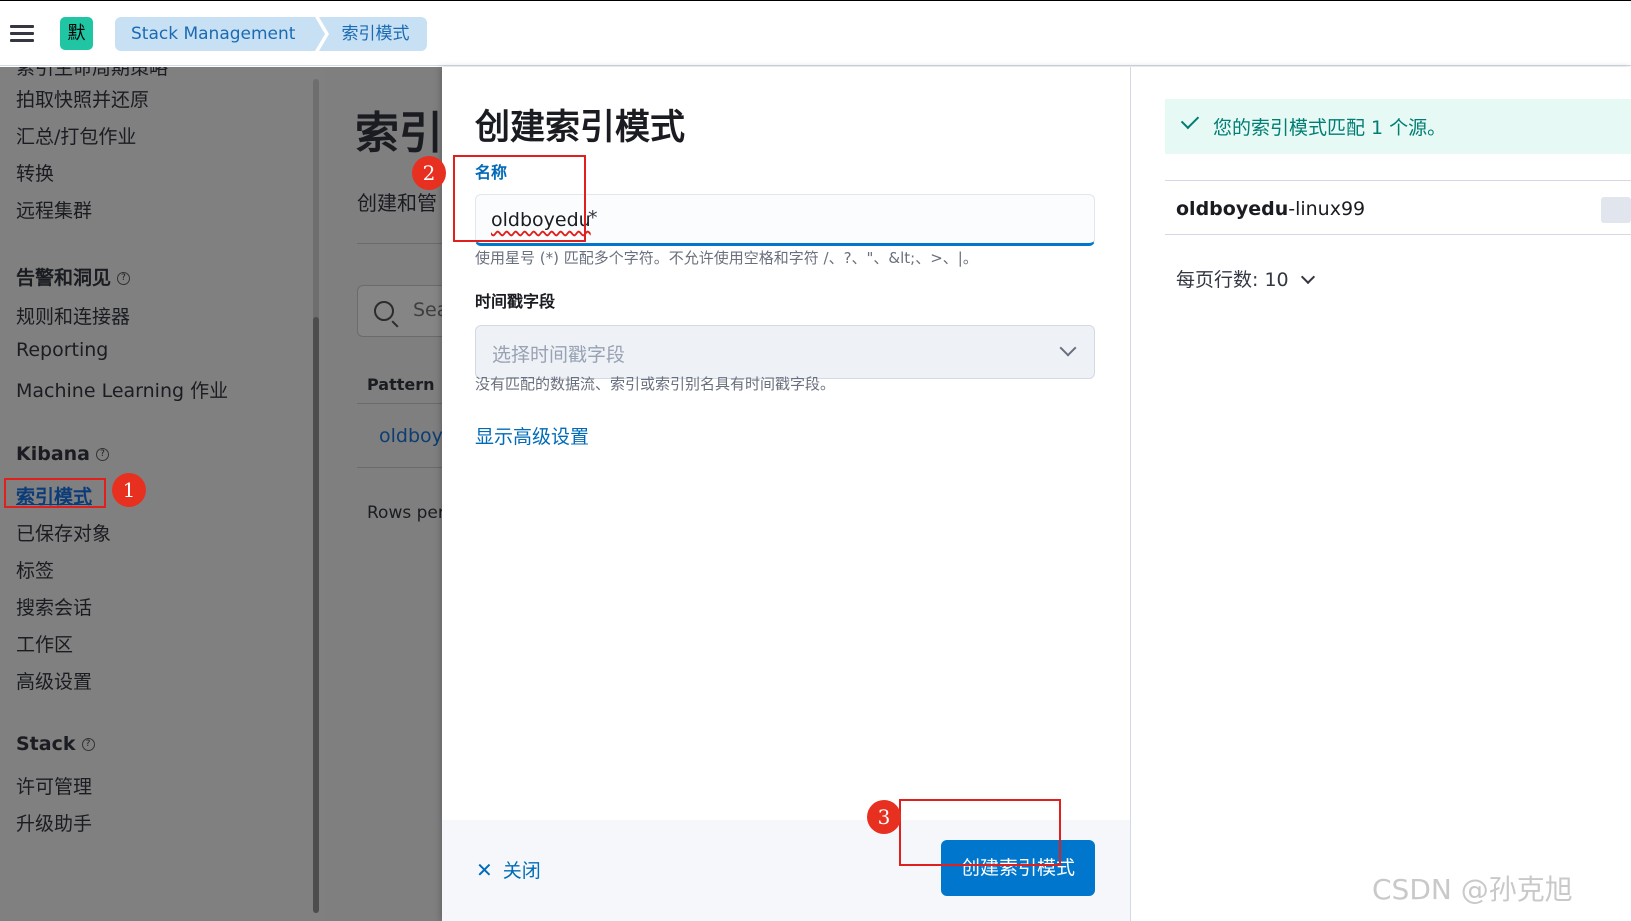 This screenshot has width=1631, height=921. What do you see at coordinates (1472, 889) in the screenshot?
I see `watermark: CSDN @孙克旭` at bounding box center [1472, 889].